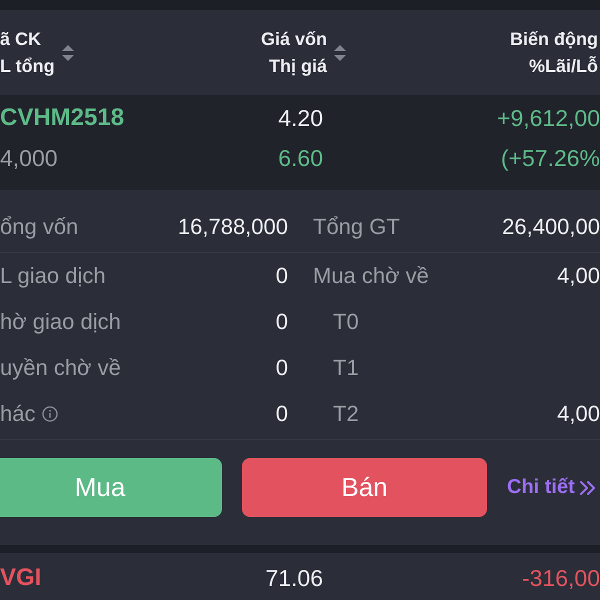  Describe the element at coordinates (293, 39) in the screenshot. I see `column-heading: Giá vốn` at that location.